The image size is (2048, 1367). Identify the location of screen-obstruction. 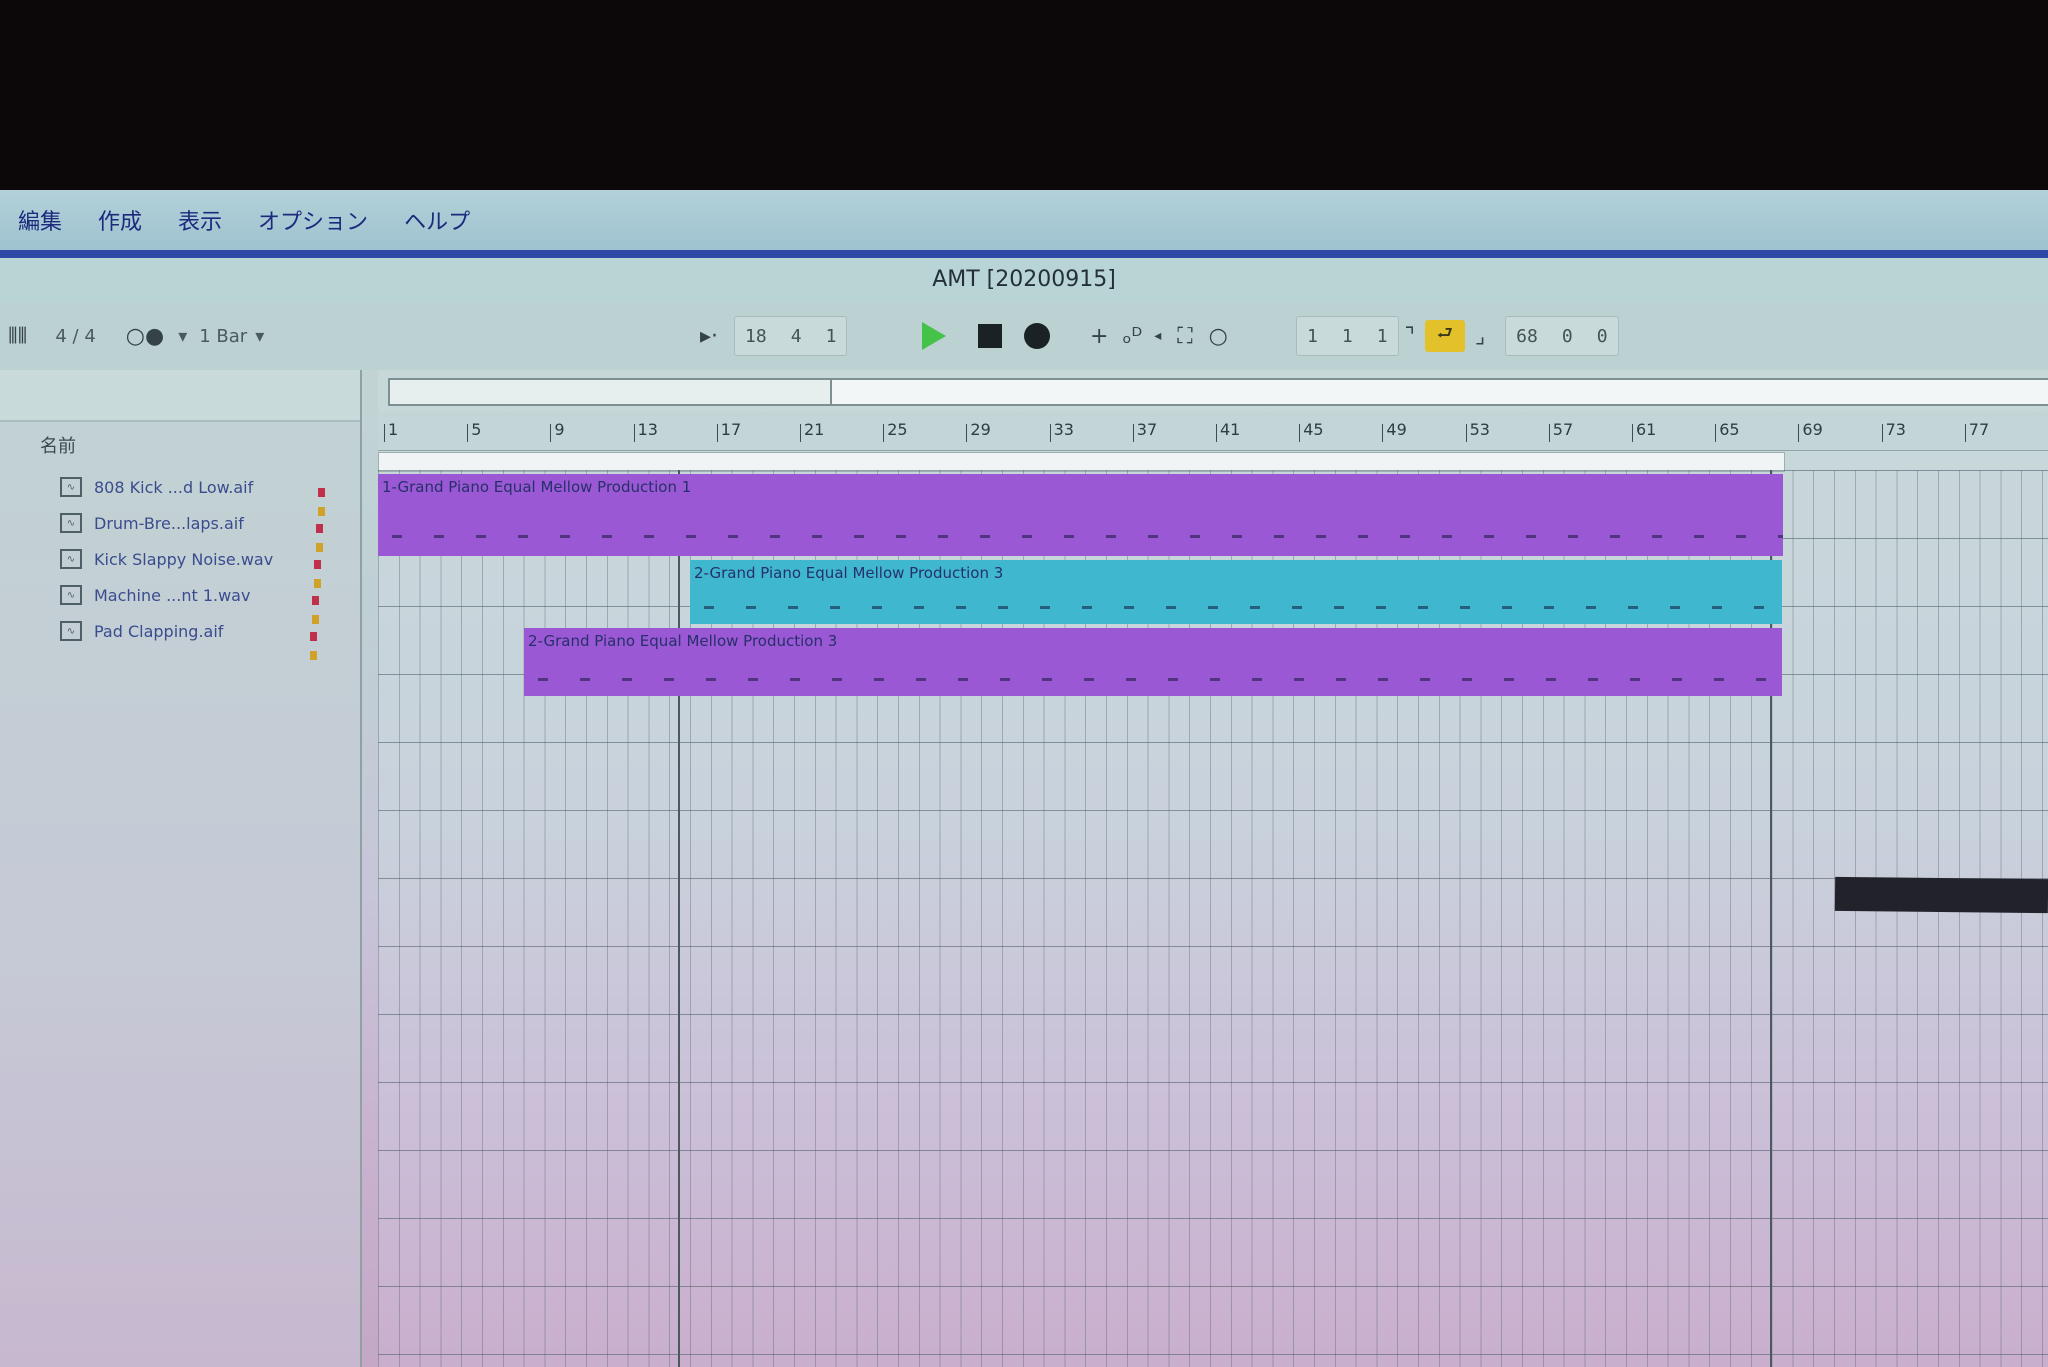
(1941, 895).